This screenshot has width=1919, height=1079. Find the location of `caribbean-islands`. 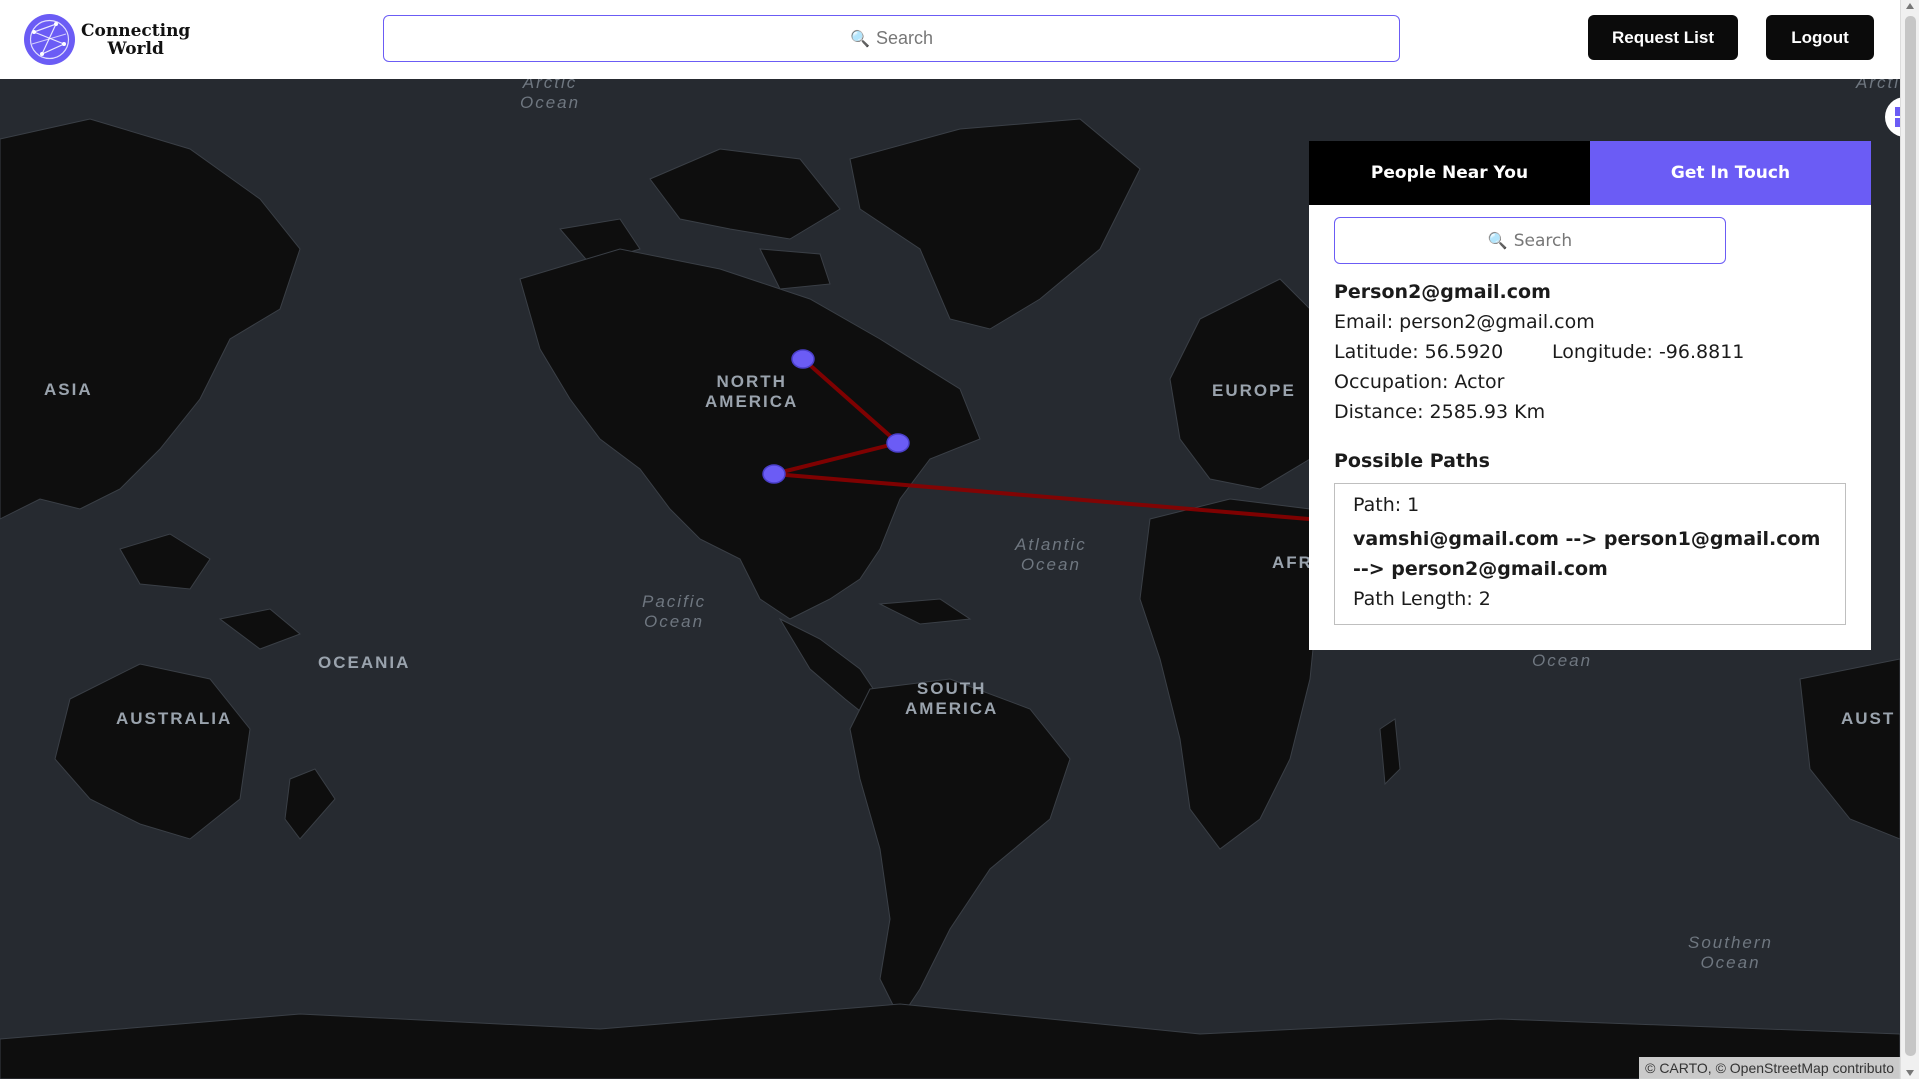

caribbean-islands is located at coordinates (925, 611).